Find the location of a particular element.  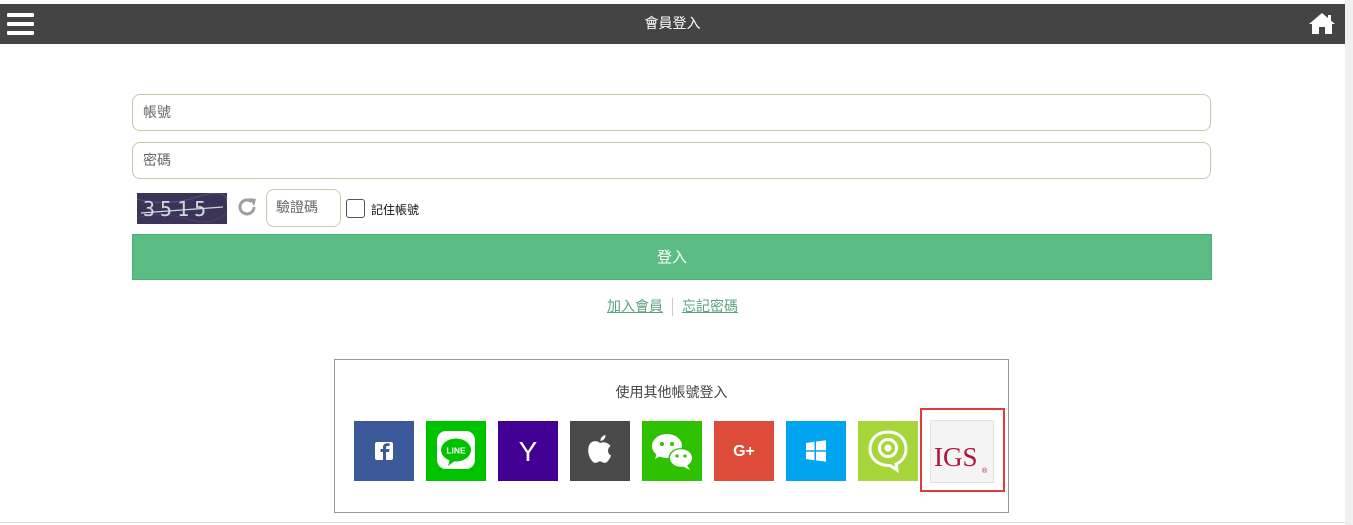

yahoo-icon: Y is located at coordinates (528, 451).